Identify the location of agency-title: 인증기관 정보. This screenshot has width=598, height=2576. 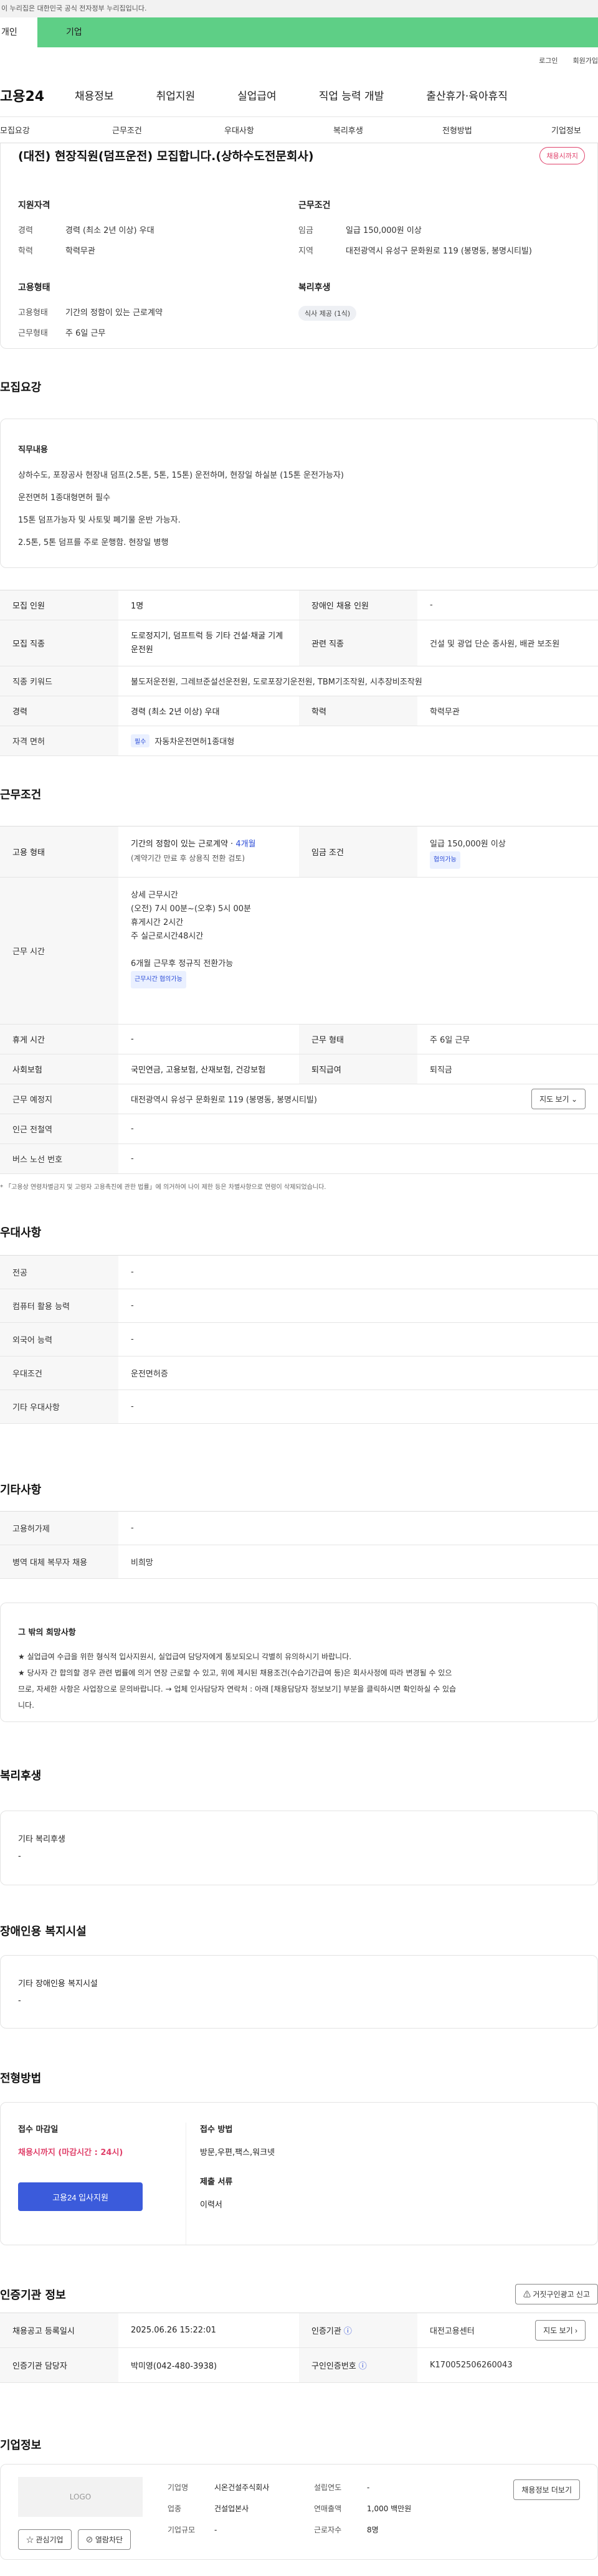
(33, 2295).